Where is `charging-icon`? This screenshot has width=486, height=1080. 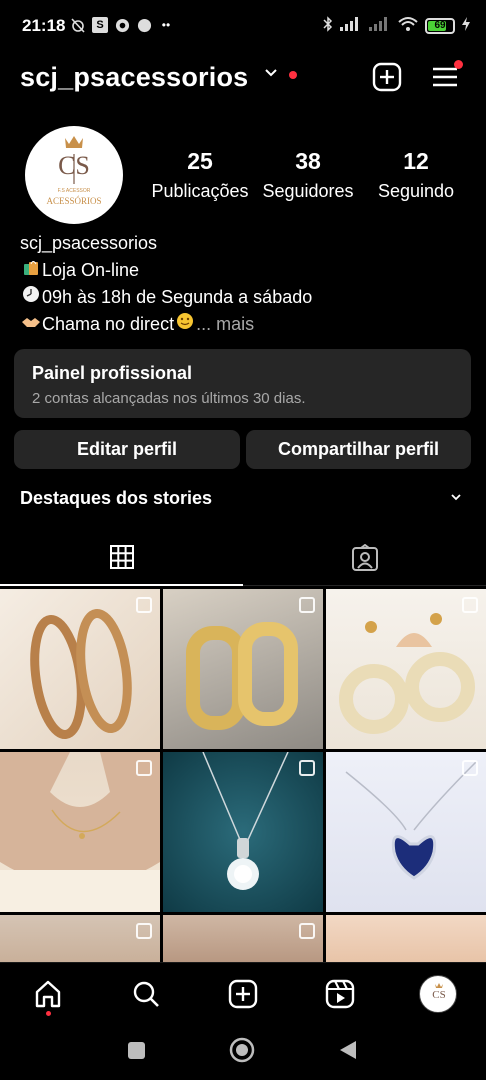
charging-icon is located at coordinates (466, 25).